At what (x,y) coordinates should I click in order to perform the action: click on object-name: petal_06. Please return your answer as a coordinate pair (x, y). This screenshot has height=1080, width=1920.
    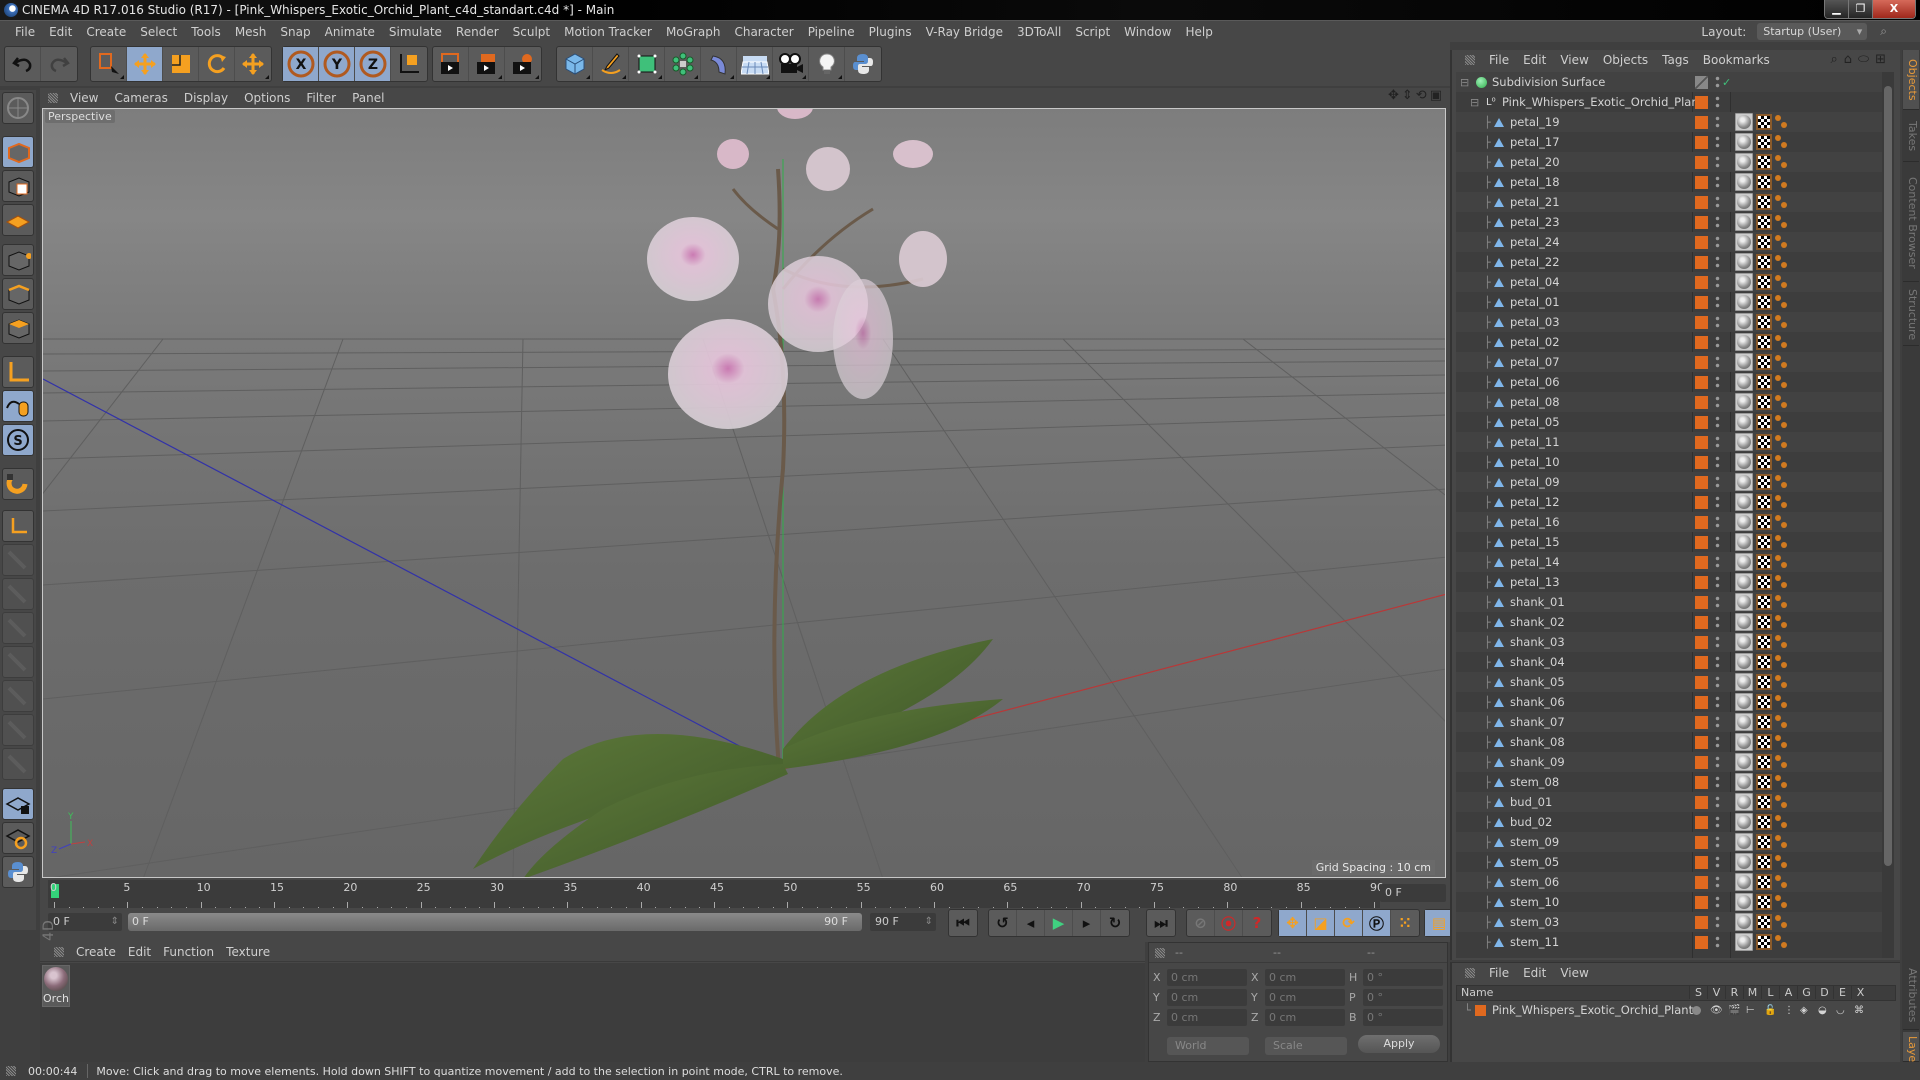
    Looking at the image, I should click on (1535, 382).